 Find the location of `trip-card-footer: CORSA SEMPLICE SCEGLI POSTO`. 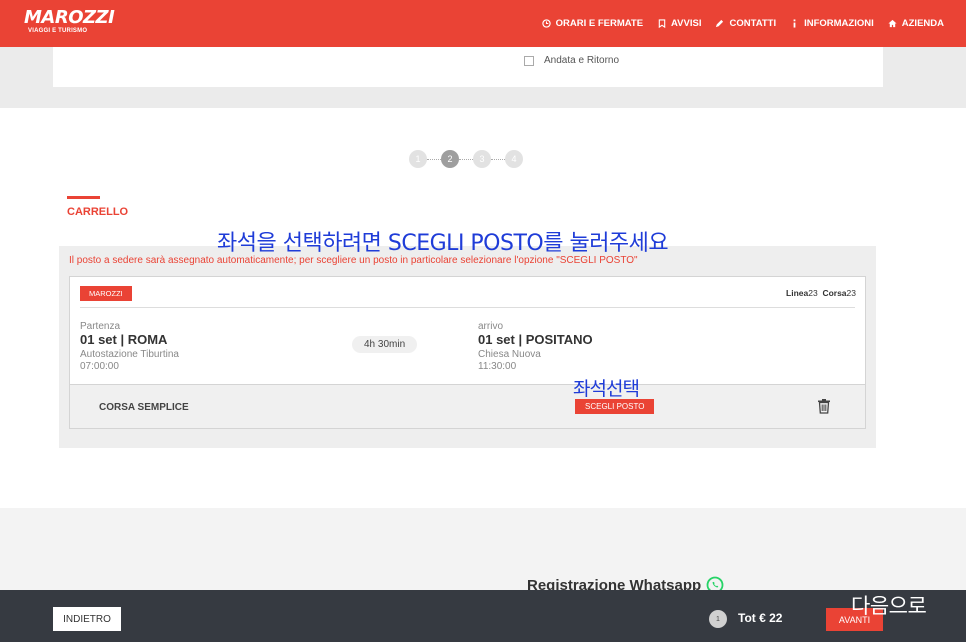

trip-card-footer: CORSA SEMPLICE SCEGLI POSTO is located at coordinates (467, 406).